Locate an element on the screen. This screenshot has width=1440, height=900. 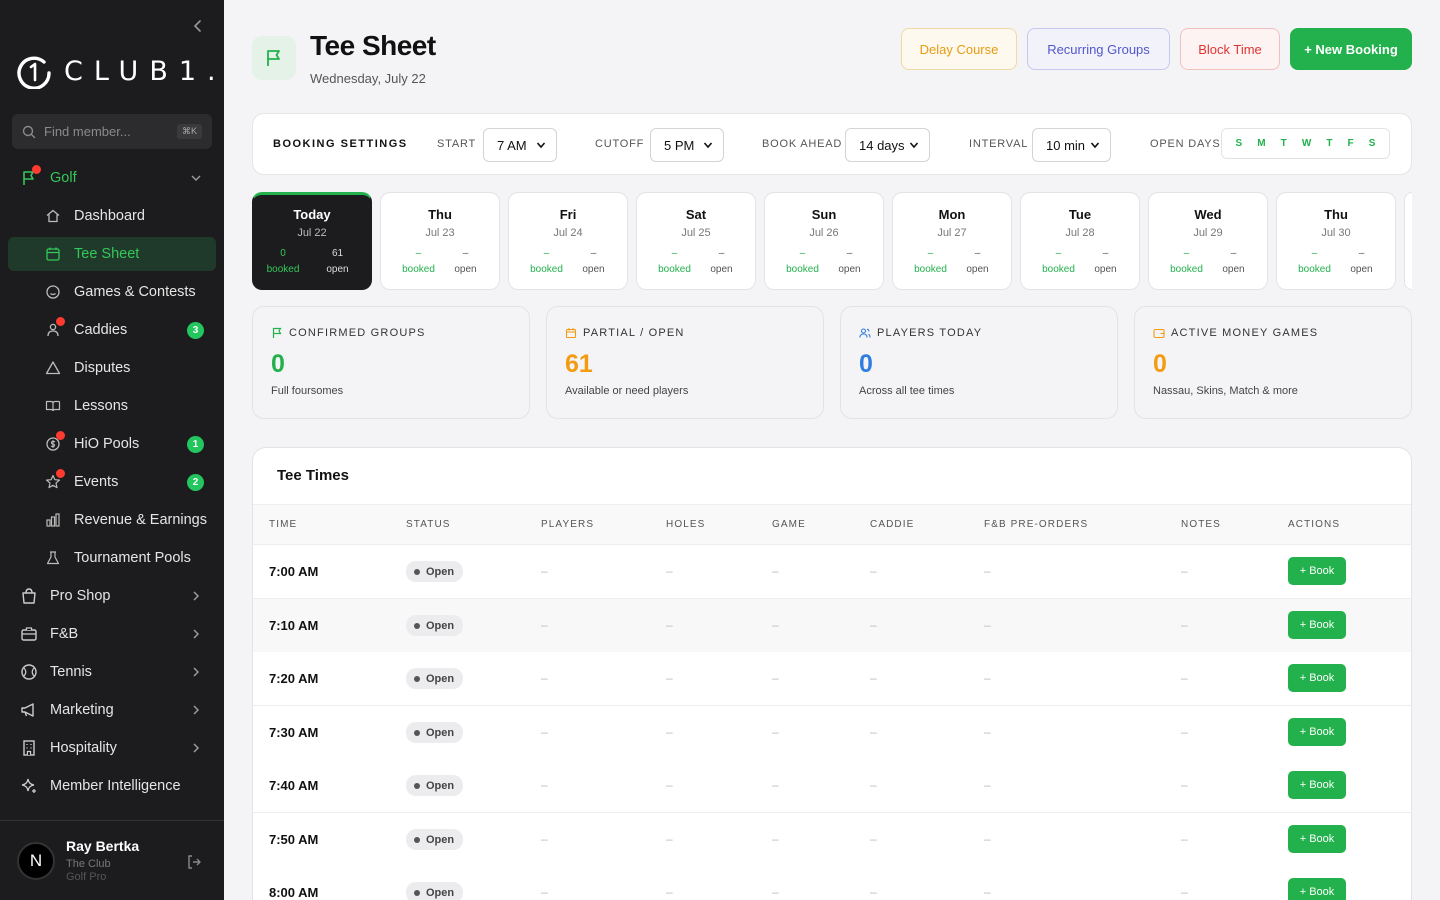
day-toggle-wed: W is located at coordinates (1306, 143).